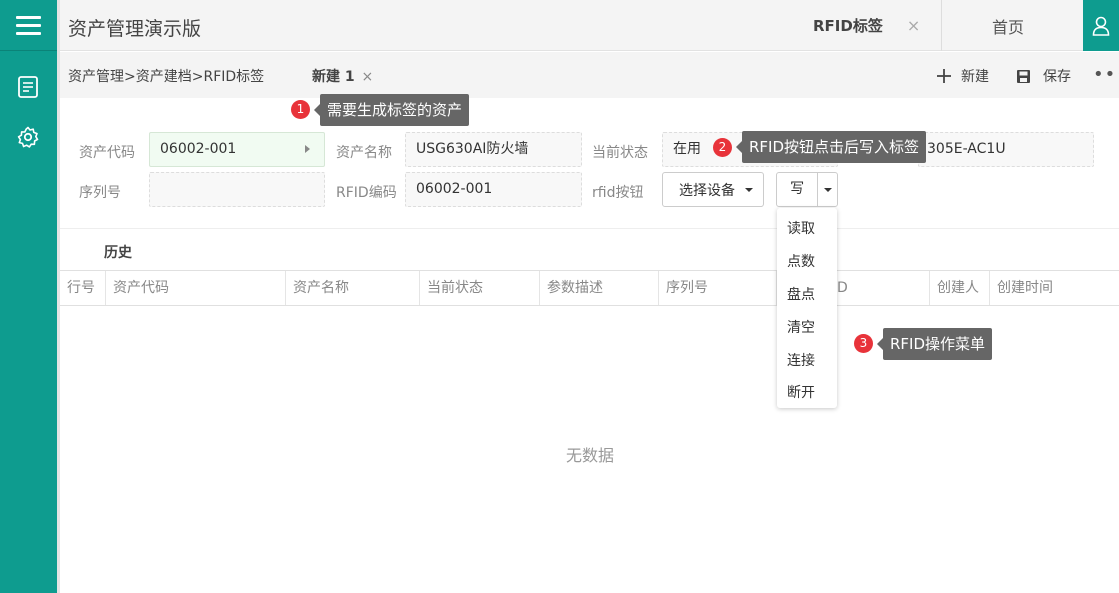 This screenshot has height=593, width=1119. What do you see at coordinates (196, 288) in the screenshot?
I see `column-header: 资产代码` at bounding box center [196, 288].